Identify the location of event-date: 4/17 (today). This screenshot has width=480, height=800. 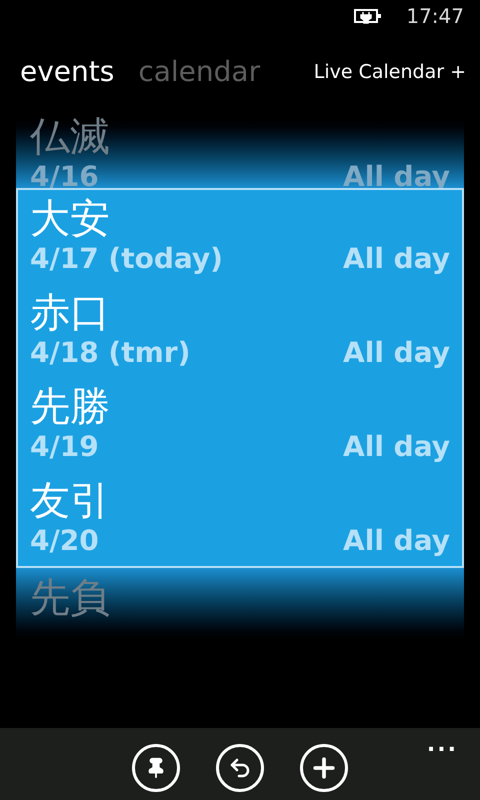
(126, 259).